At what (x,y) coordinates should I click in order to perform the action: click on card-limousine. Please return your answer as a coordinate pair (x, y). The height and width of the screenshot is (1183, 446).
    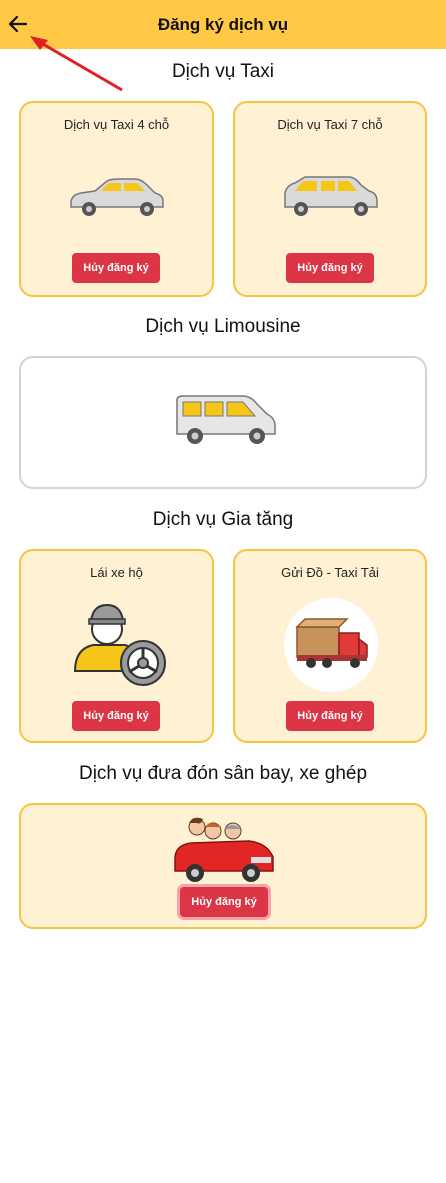
    Looking at the image, I should click on (223, 422).